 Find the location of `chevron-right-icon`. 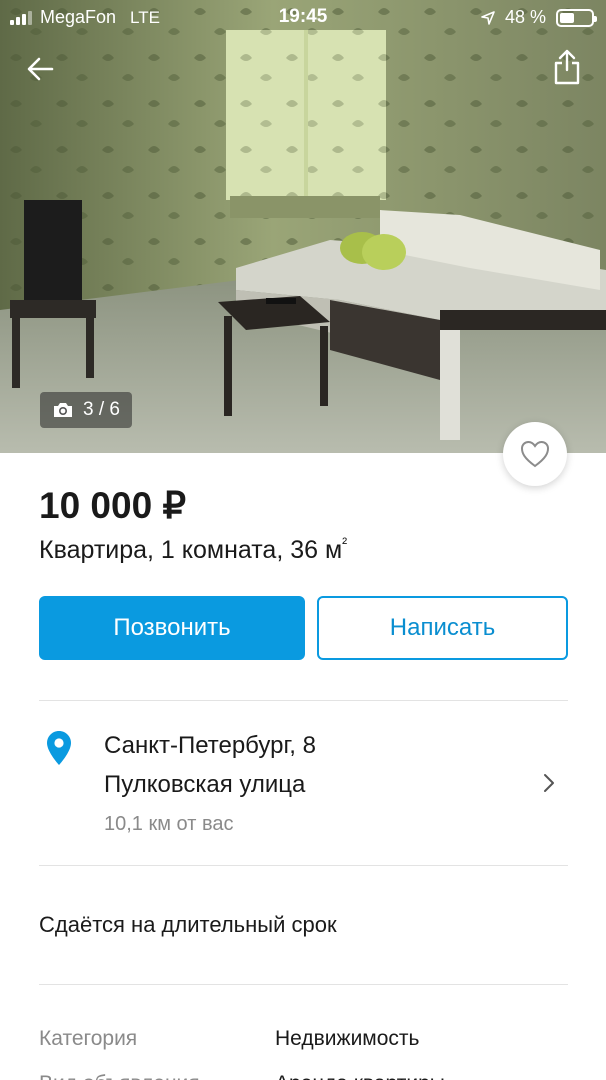

chevron-right-icon is located at coordinates (549, 783).